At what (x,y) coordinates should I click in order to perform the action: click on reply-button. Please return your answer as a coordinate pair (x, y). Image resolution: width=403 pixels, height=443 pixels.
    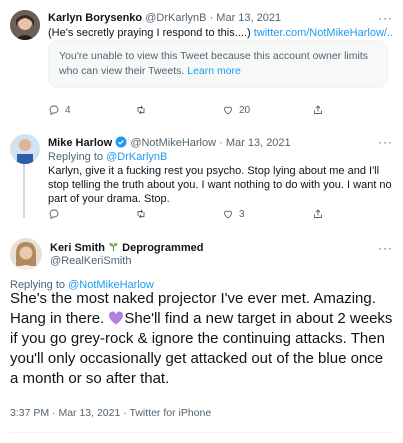
    Looking at the image, I should click on (56, 214).